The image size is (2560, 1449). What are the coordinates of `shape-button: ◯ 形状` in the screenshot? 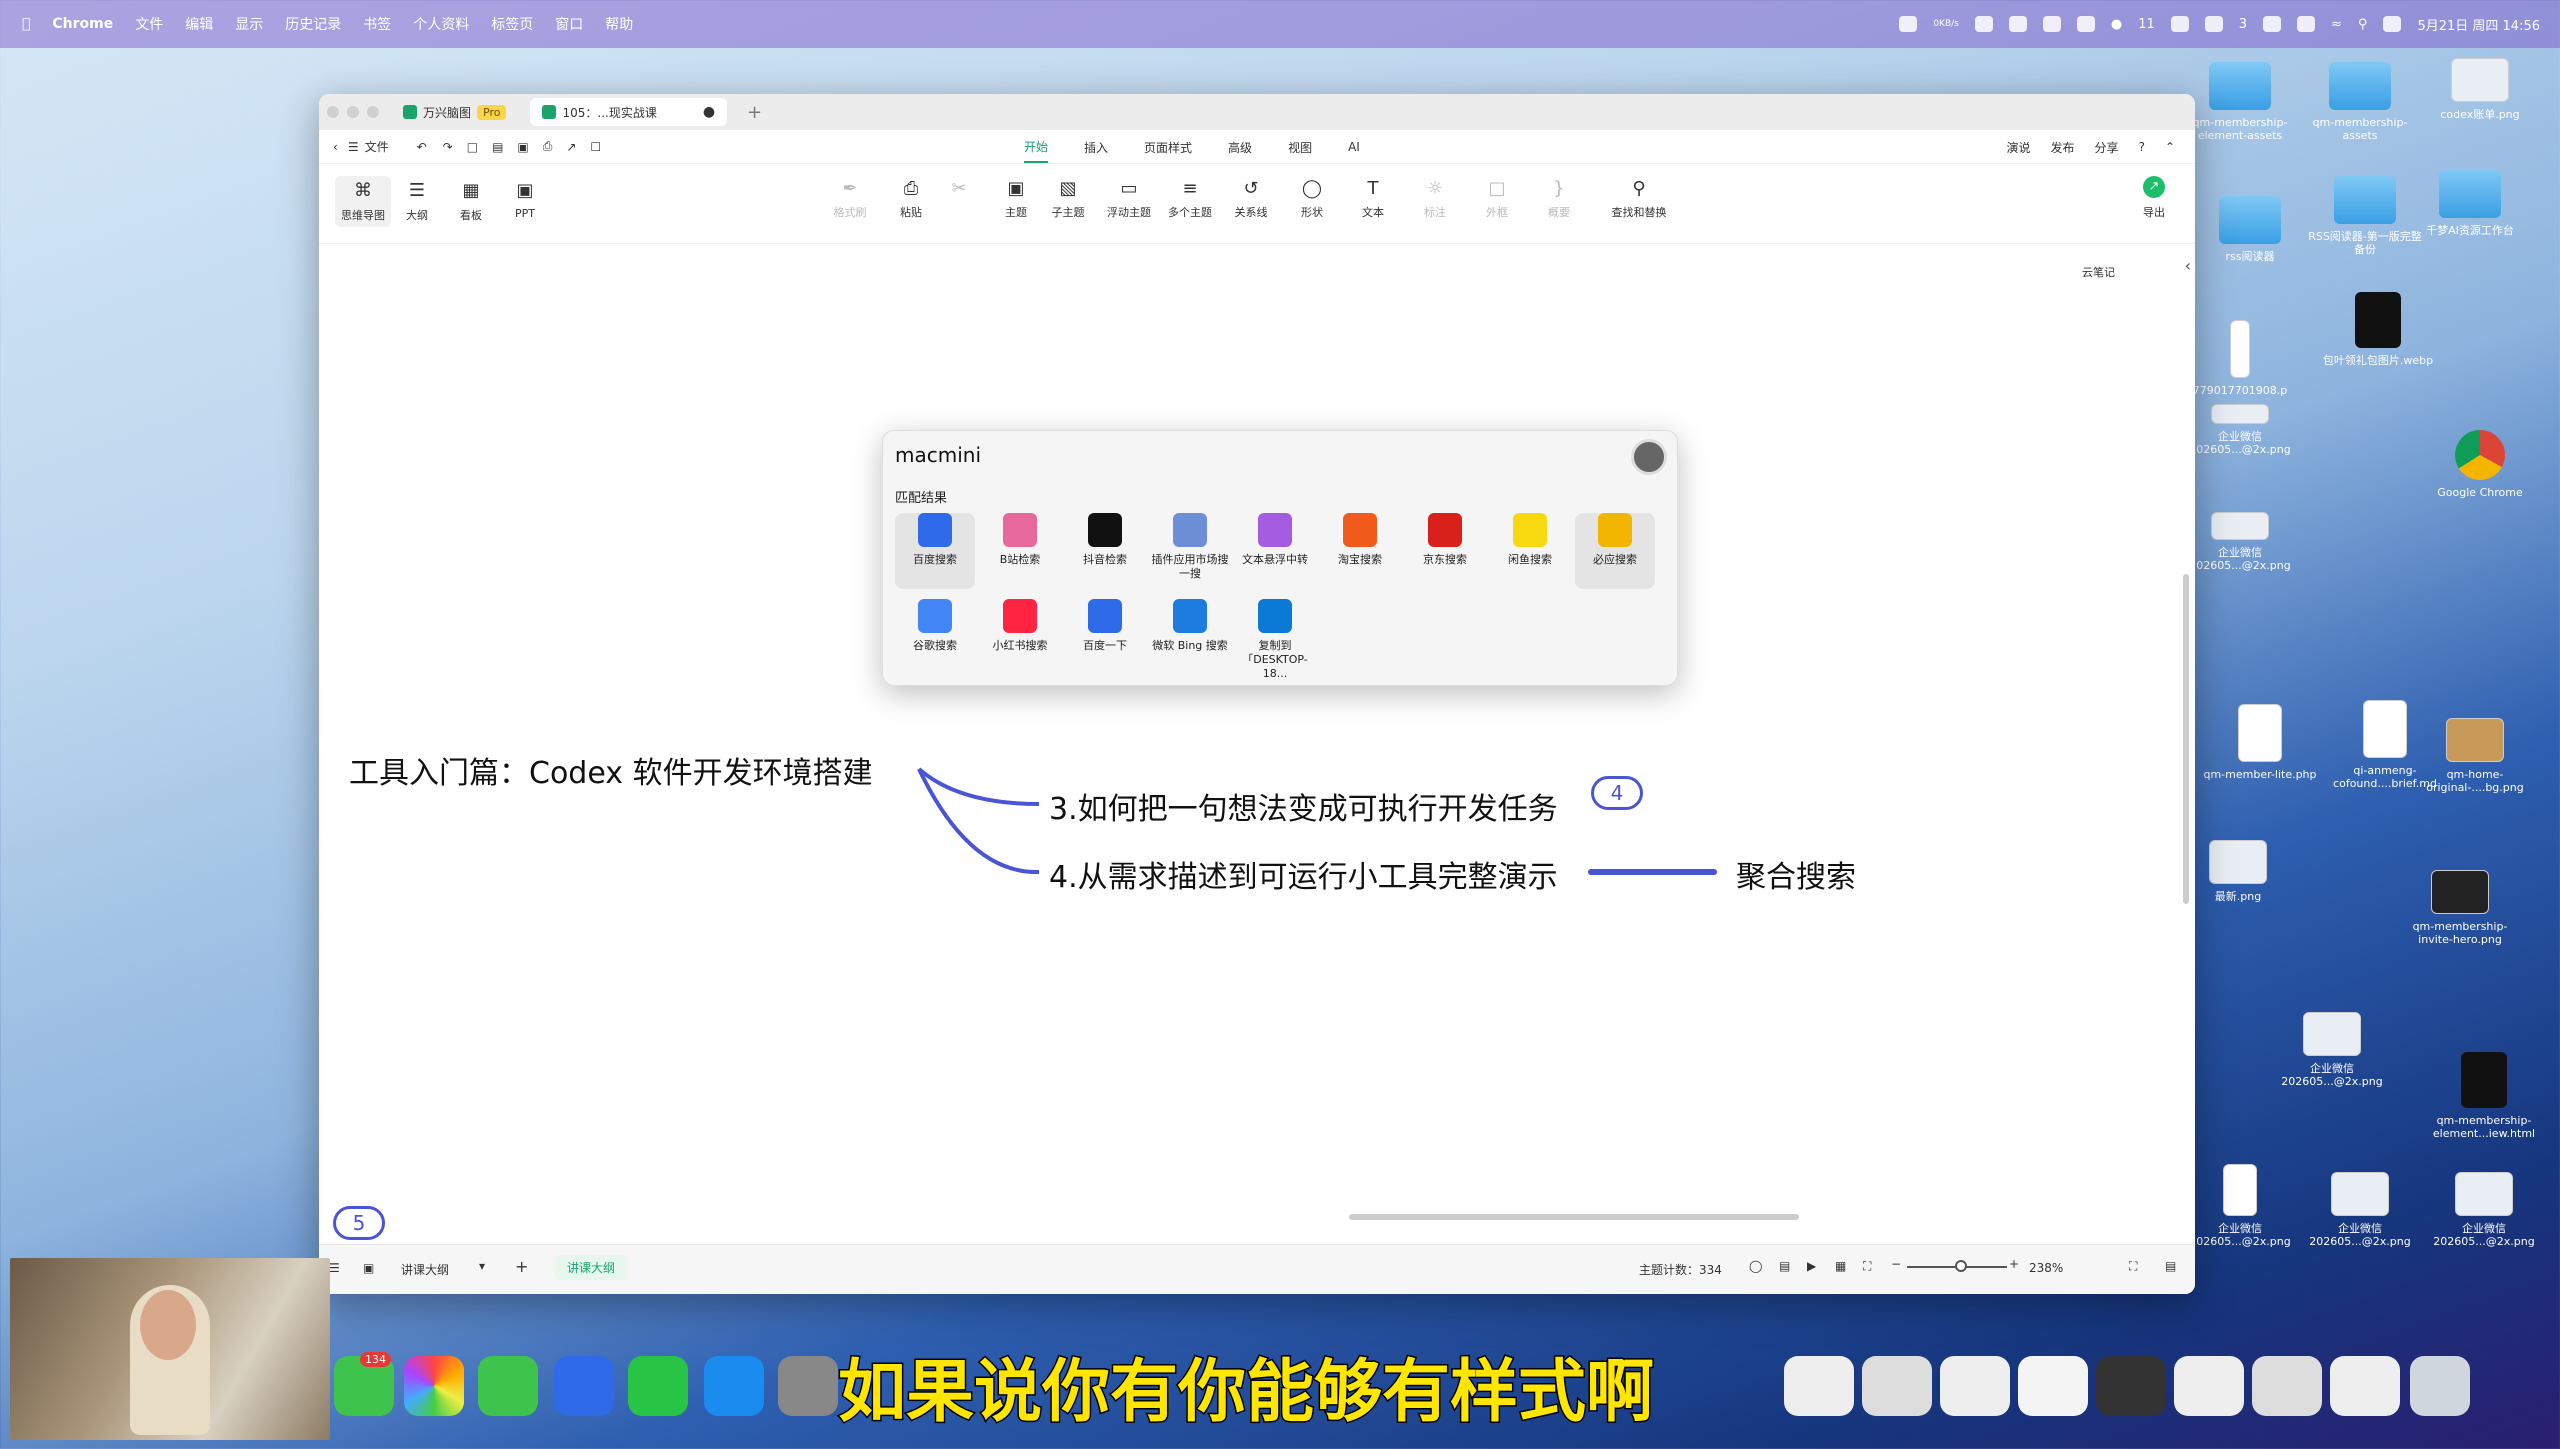 It's located at (1312, 199).